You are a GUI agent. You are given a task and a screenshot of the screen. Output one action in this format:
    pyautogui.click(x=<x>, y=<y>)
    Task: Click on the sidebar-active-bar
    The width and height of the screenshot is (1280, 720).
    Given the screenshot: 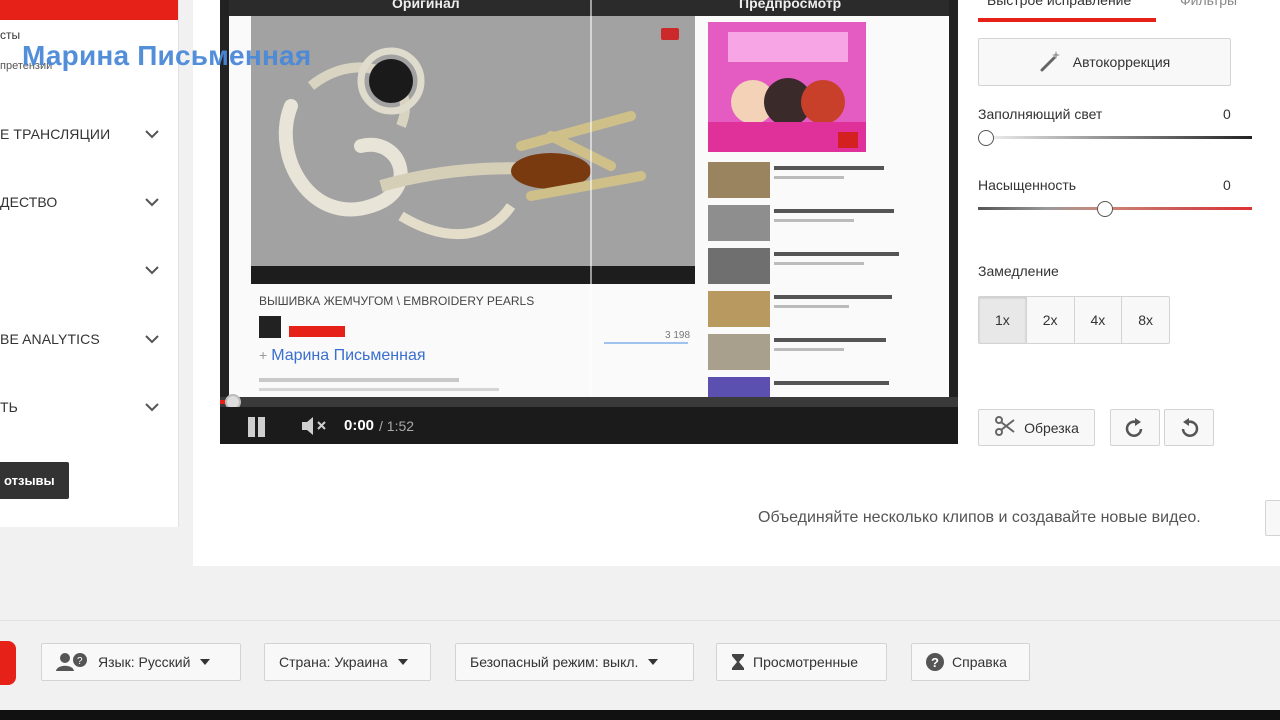 What is the action you would take?
    pyautogui.click(x=89, y=10)
    